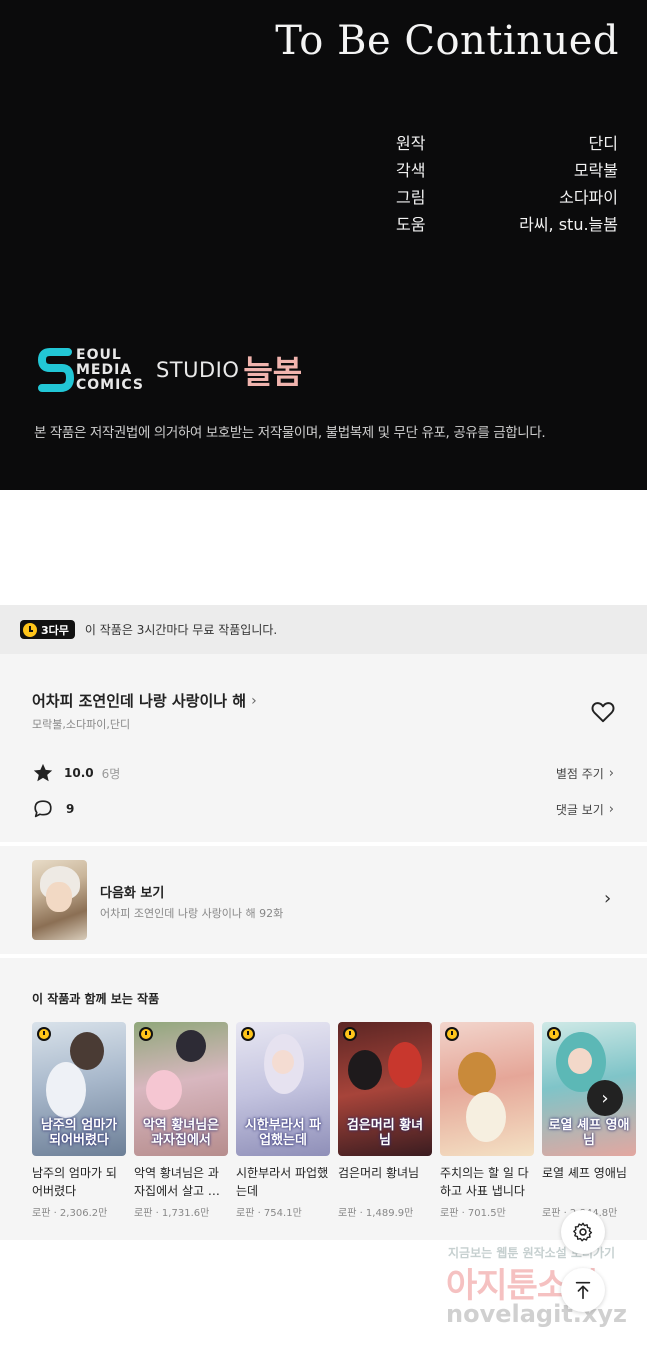 This screenshot has height=1355, width=647. What do you see at coordinates (568, 224) in the screenshot?
I see `credit-name: 라씨, stu.늘봄` at bounding box center [568, 224].